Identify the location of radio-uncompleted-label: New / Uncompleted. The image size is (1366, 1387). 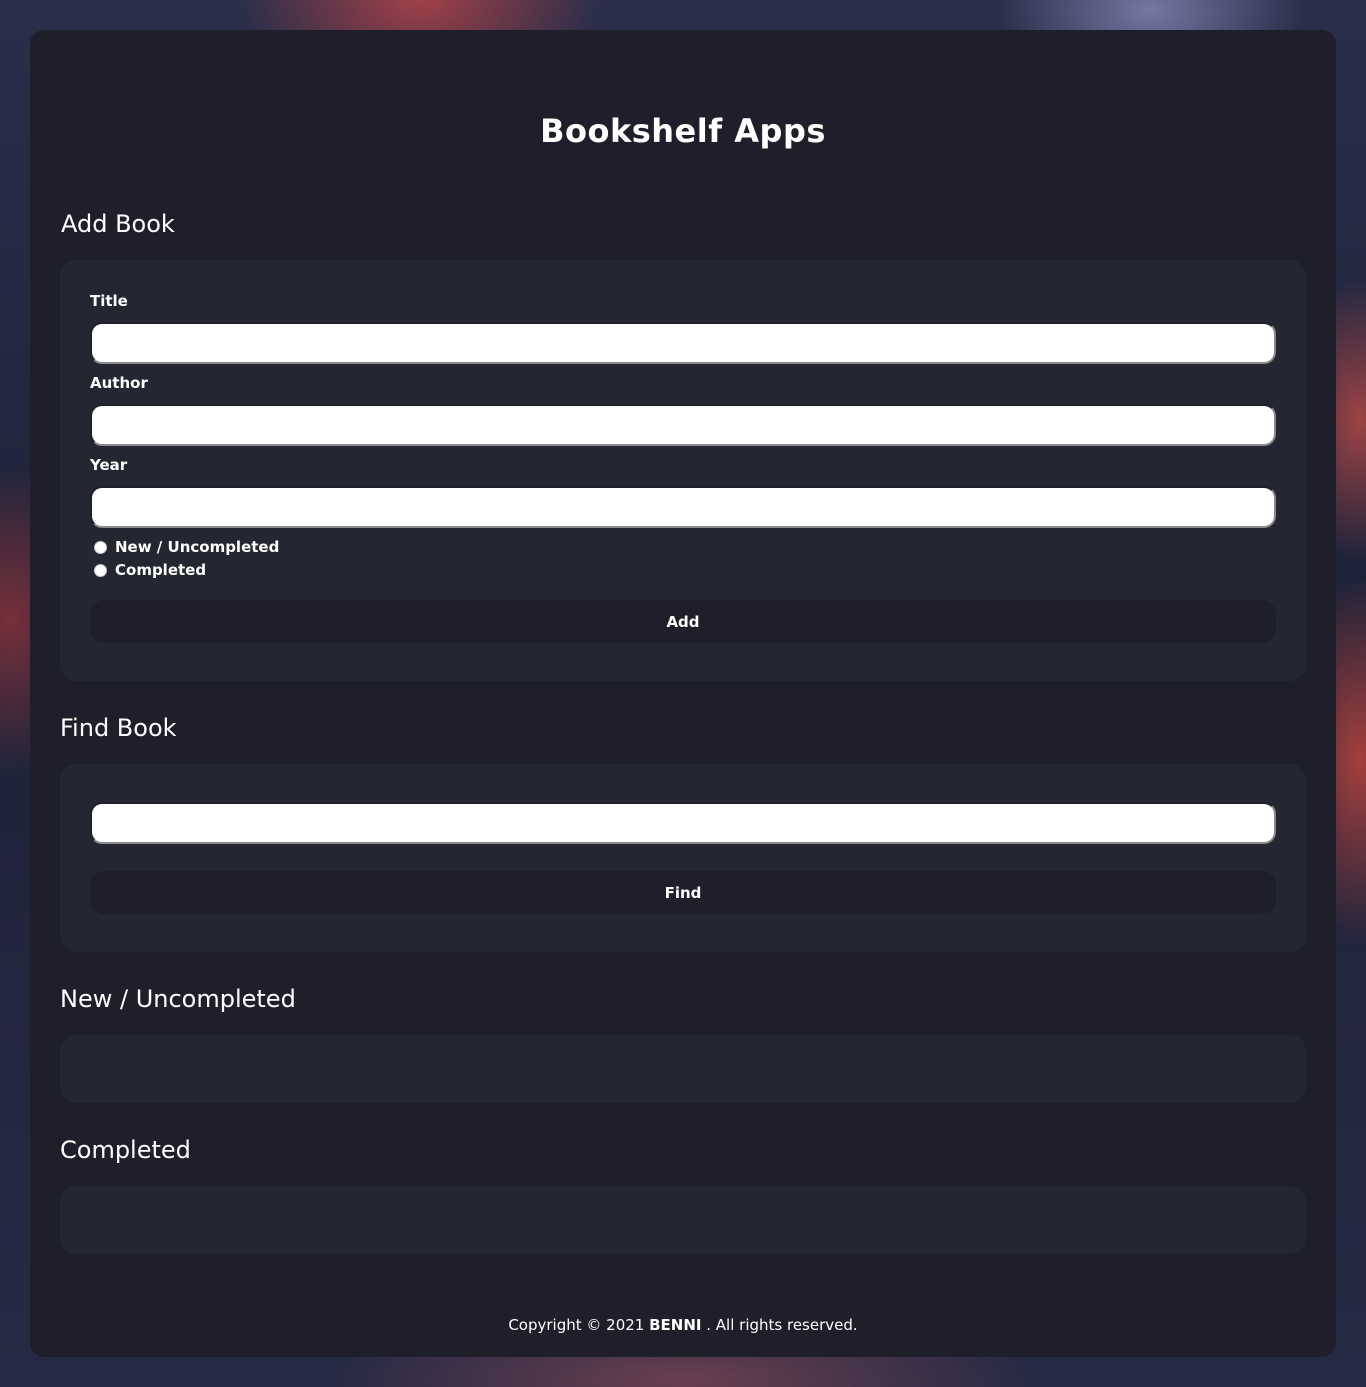
(197, 547).